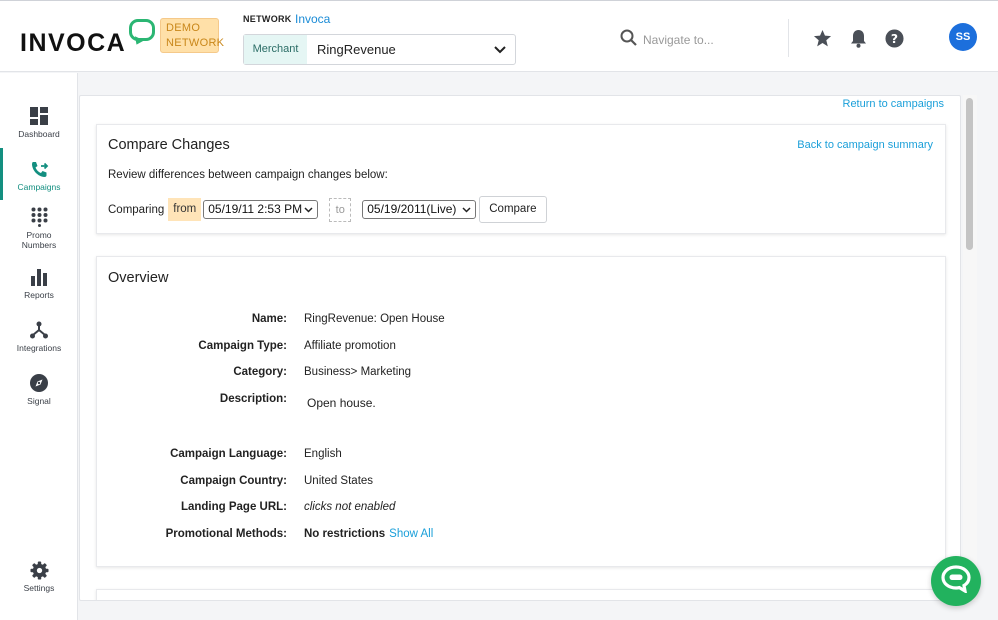 This screenshot has width=998, height=620. What do you see at coordinates (275, 49) in the screenshot?
I see `merchant-tag: Merchant` at bounding box center [275, 49].